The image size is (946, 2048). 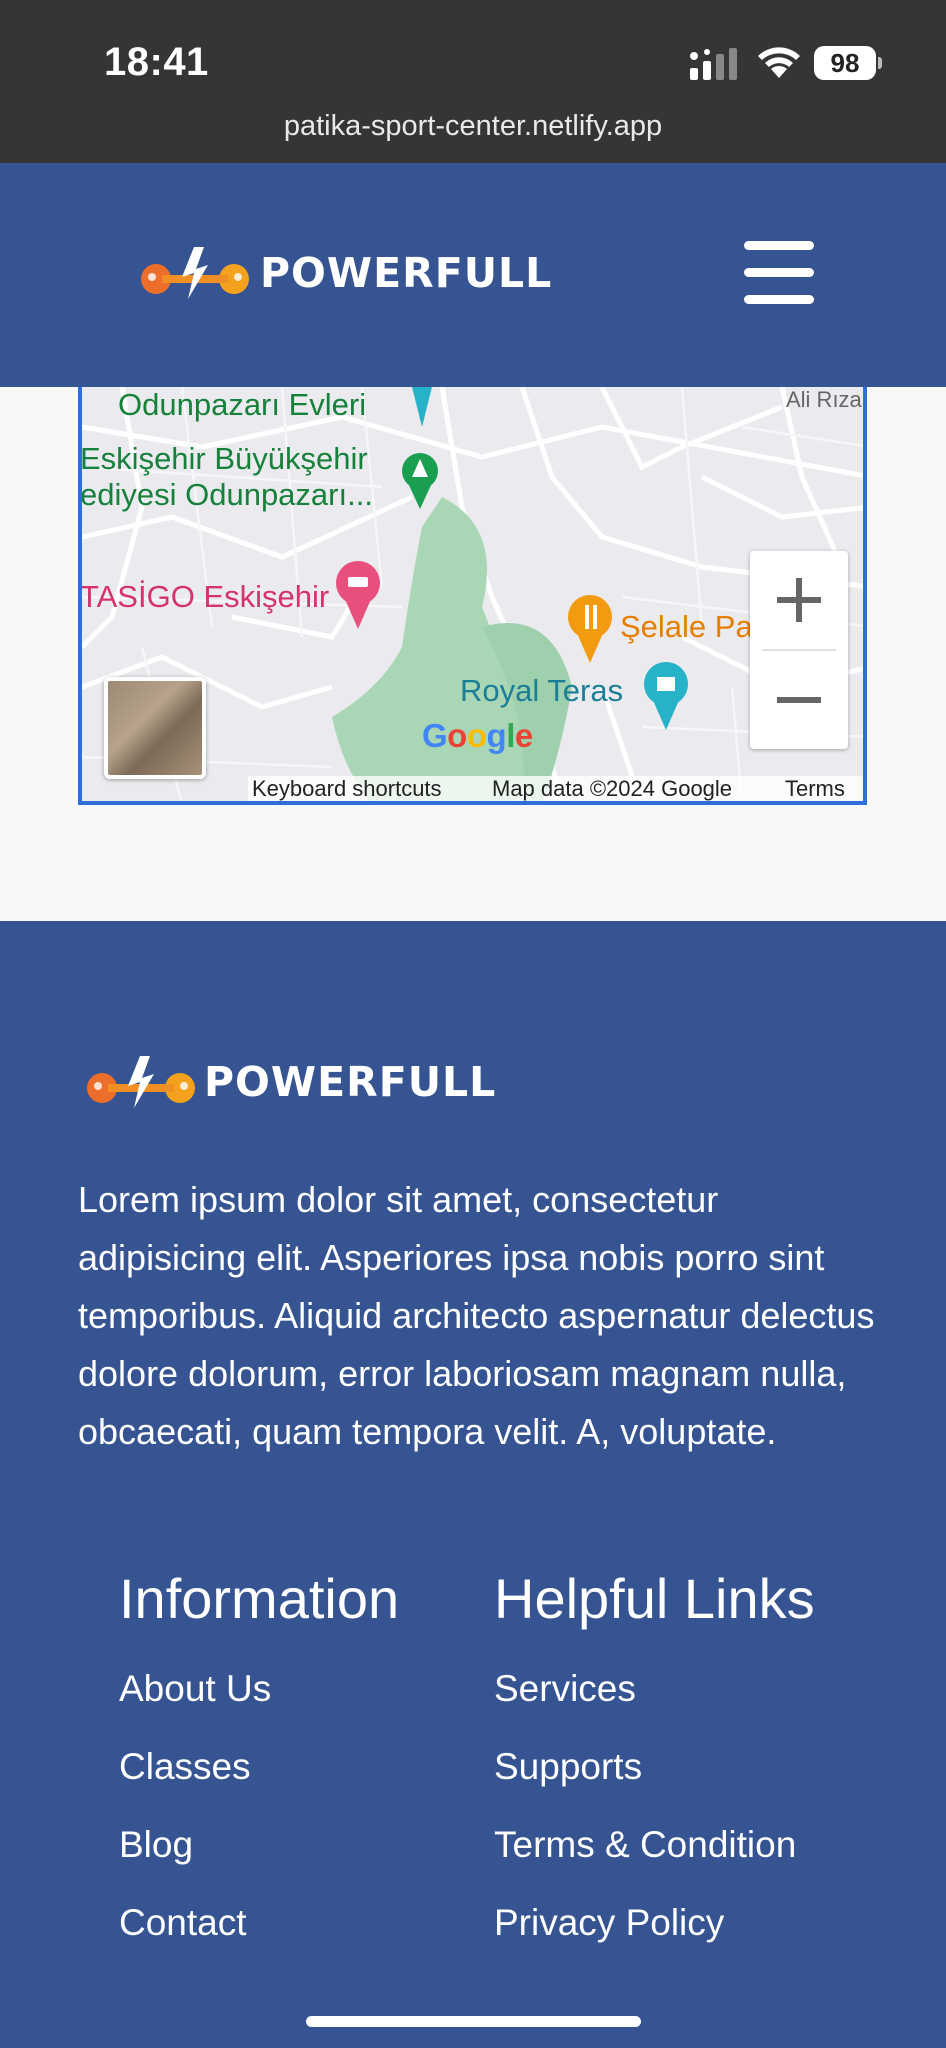 I want to click on footer-logo-mark-icon, so click(x=141, y=1082).